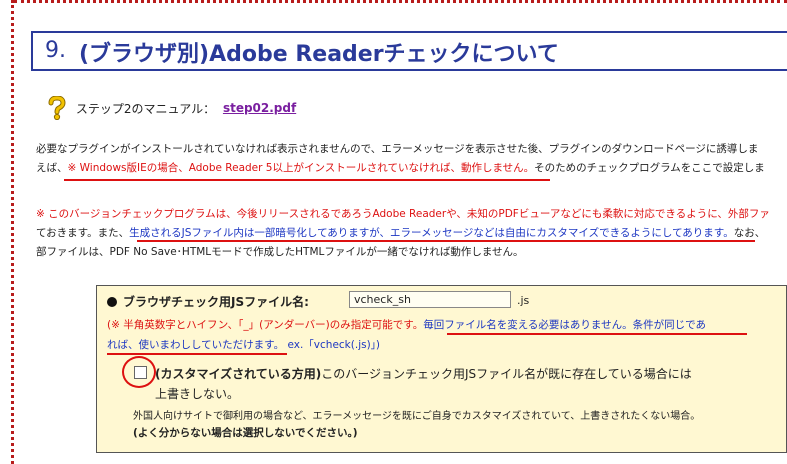 The height and width of the screenshot is (464, 787). Describe the element at coordinates (197, 394) in the screenshot. I see `option-line-2: 上書きしない。` at that location.